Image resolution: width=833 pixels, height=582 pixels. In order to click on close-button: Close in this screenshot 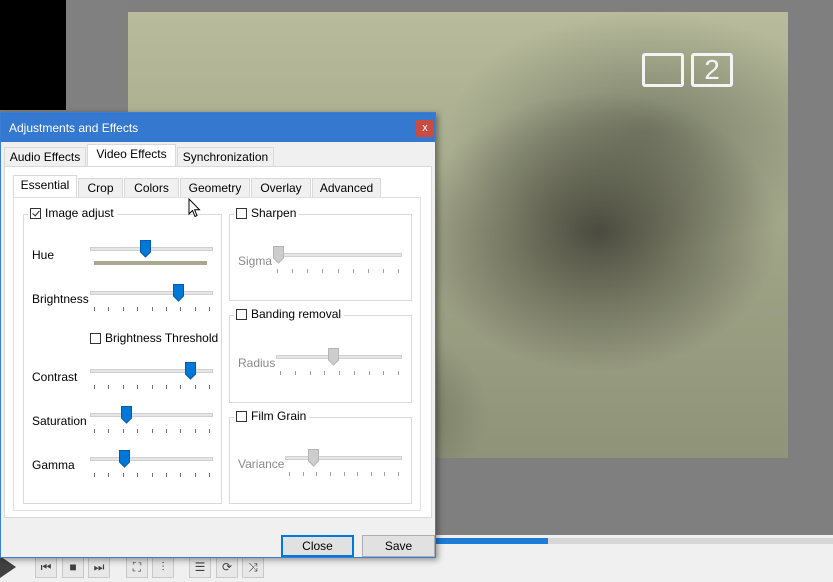, I will do `click(317, 546)`.